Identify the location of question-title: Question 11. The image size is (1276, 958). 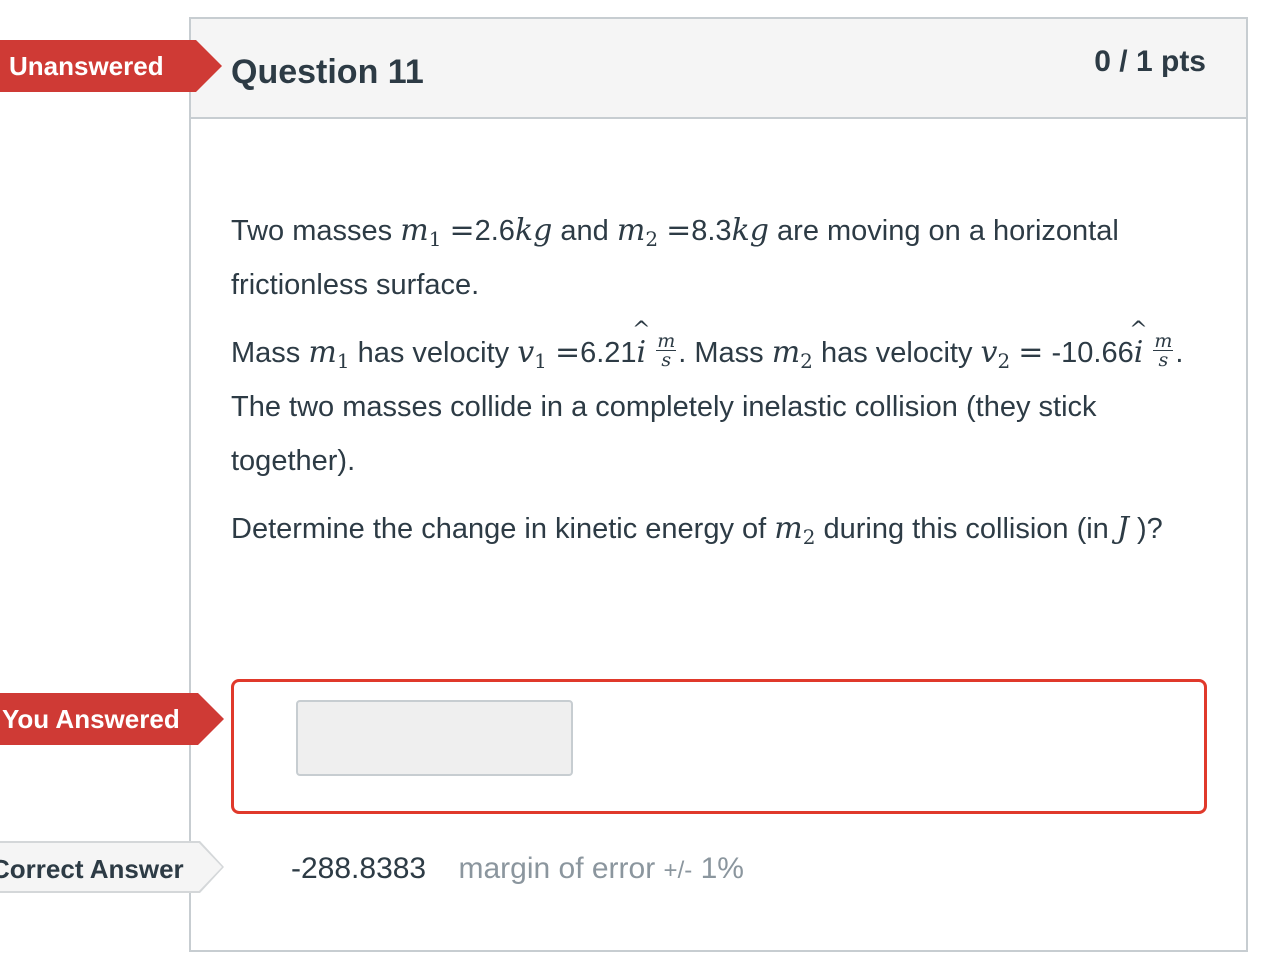
(327, 72).